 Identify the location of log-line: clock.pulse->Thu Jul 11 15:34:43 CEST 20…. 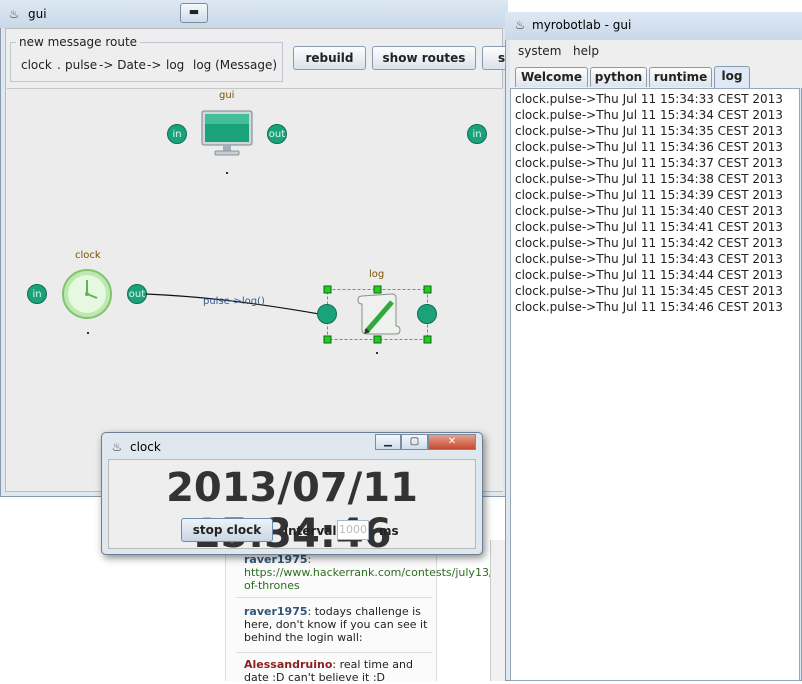
(649, 259).